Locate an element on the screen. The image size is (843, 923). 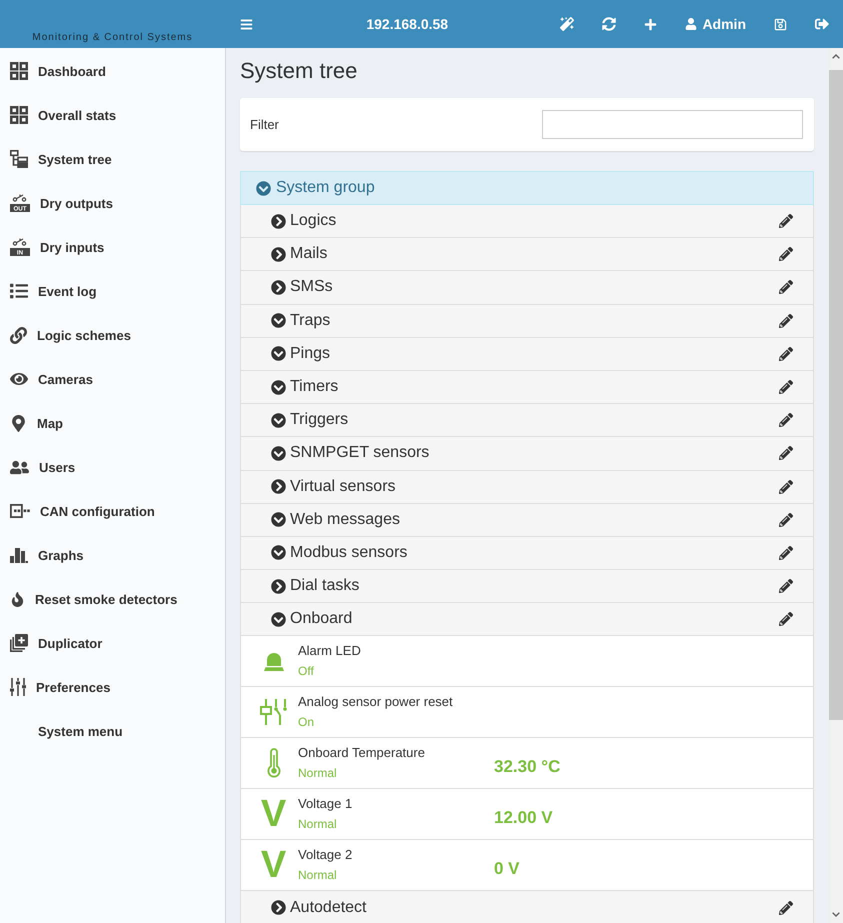
sensor-name: Onboard Temperature is located at coordinates (362, 753).